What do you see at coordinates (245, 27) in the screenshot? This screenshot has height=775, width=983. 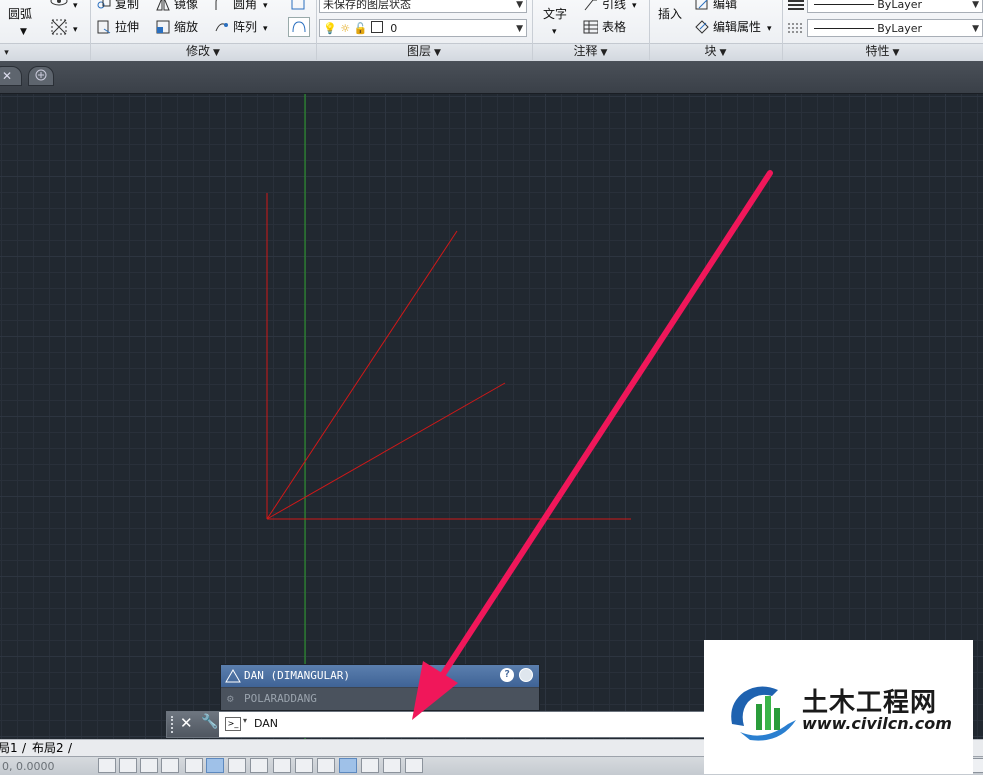 I see `array-label: 阵列` at bounding box center [245, 27].